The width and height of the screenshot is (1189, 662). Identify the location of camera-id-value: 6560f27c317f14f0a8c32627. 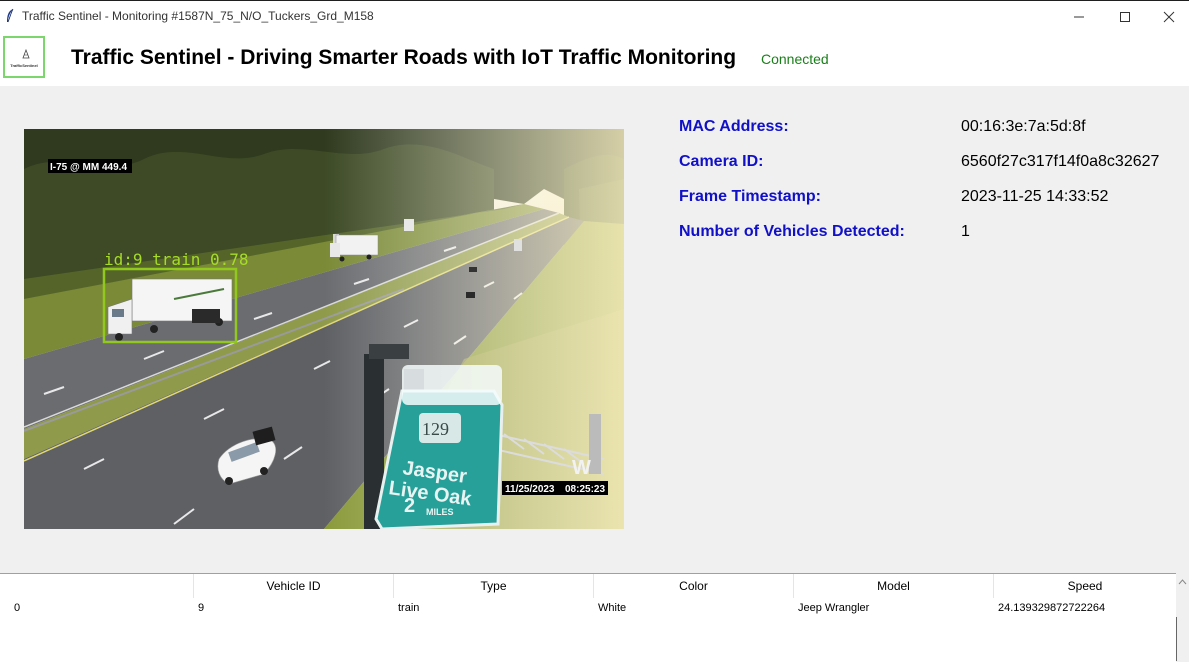
(1060, 161).